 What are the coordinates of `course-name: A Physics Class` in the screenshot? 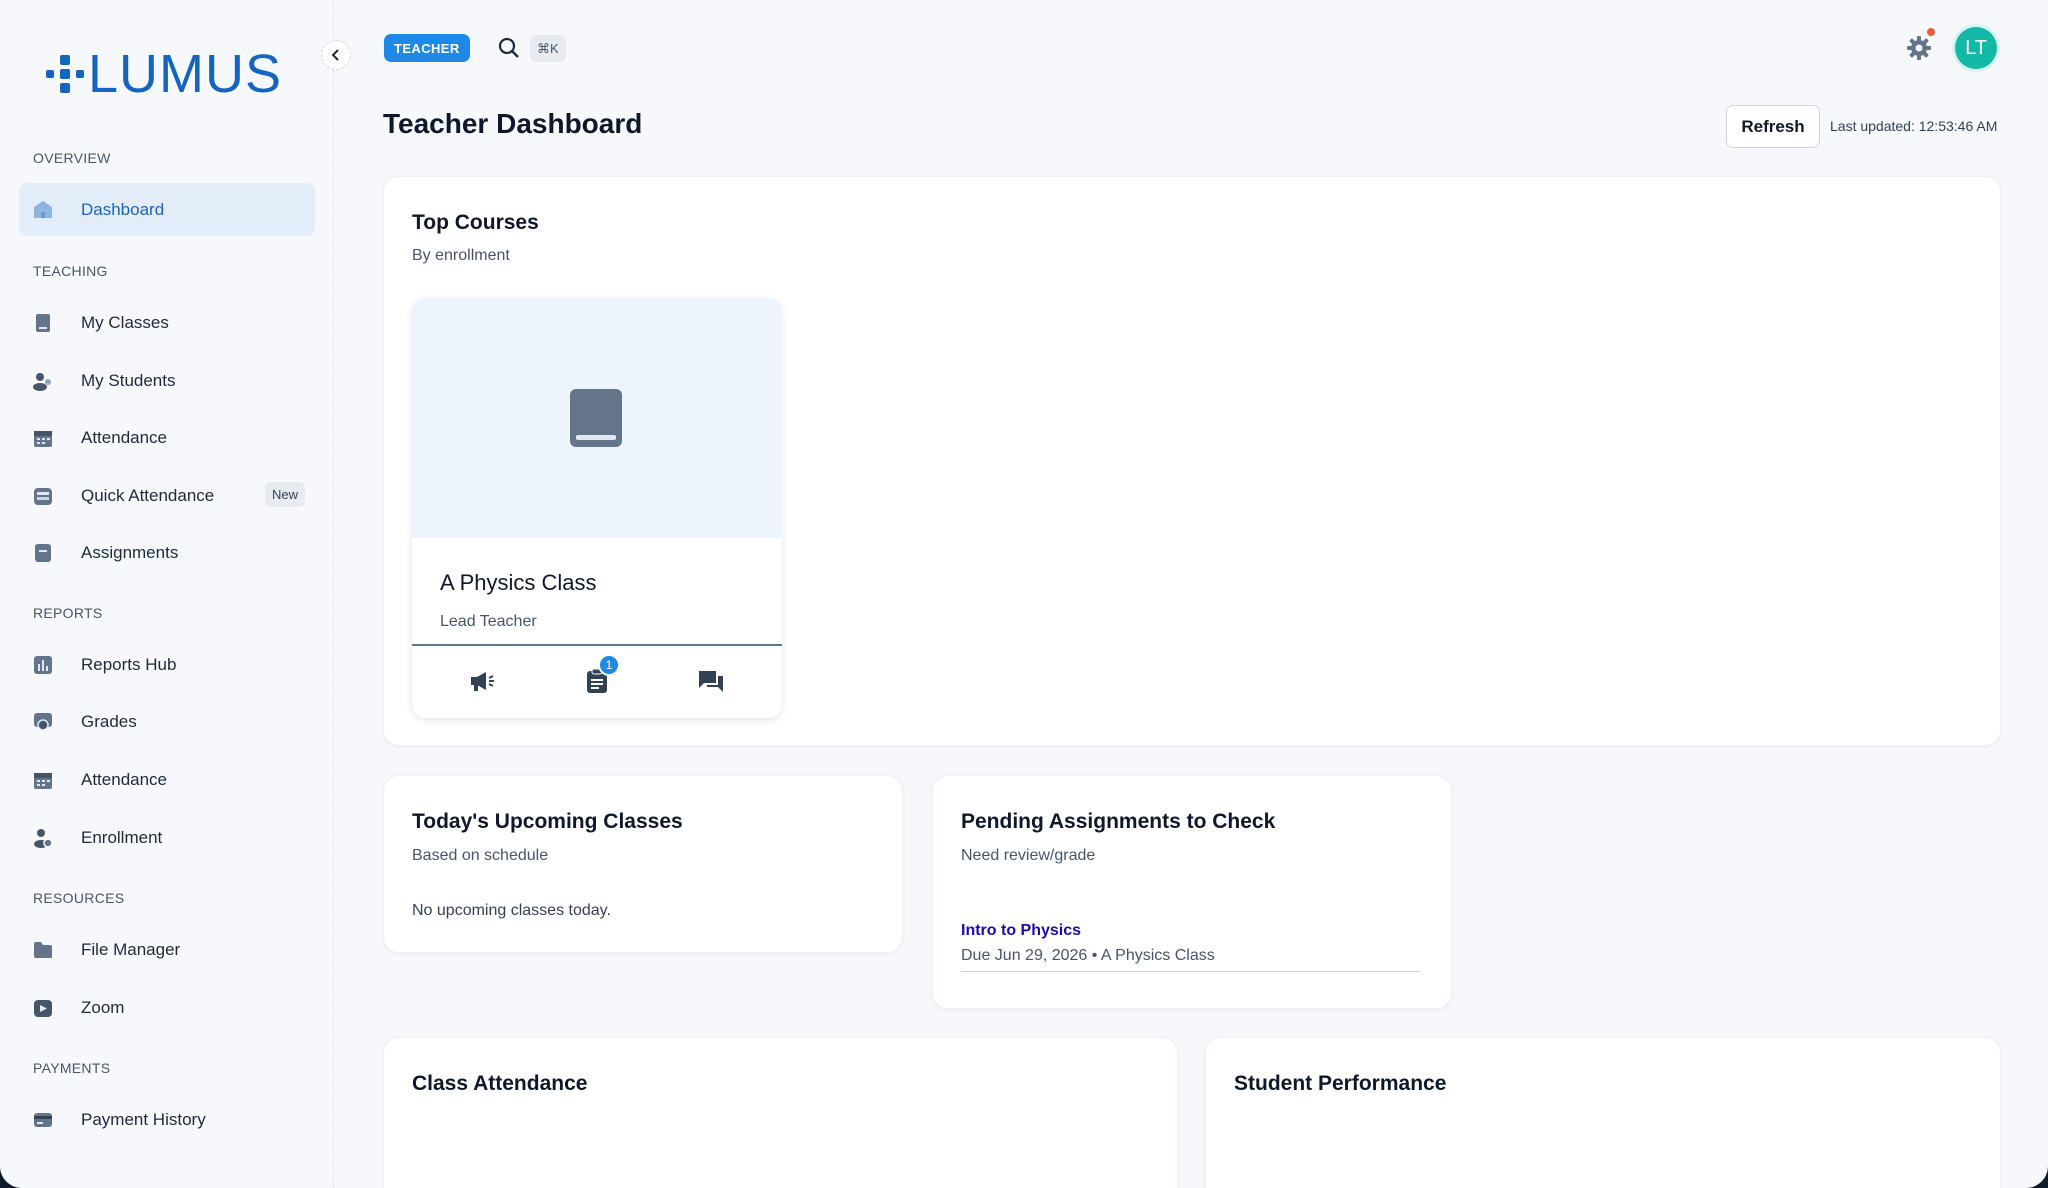 It's located at (518, 583).